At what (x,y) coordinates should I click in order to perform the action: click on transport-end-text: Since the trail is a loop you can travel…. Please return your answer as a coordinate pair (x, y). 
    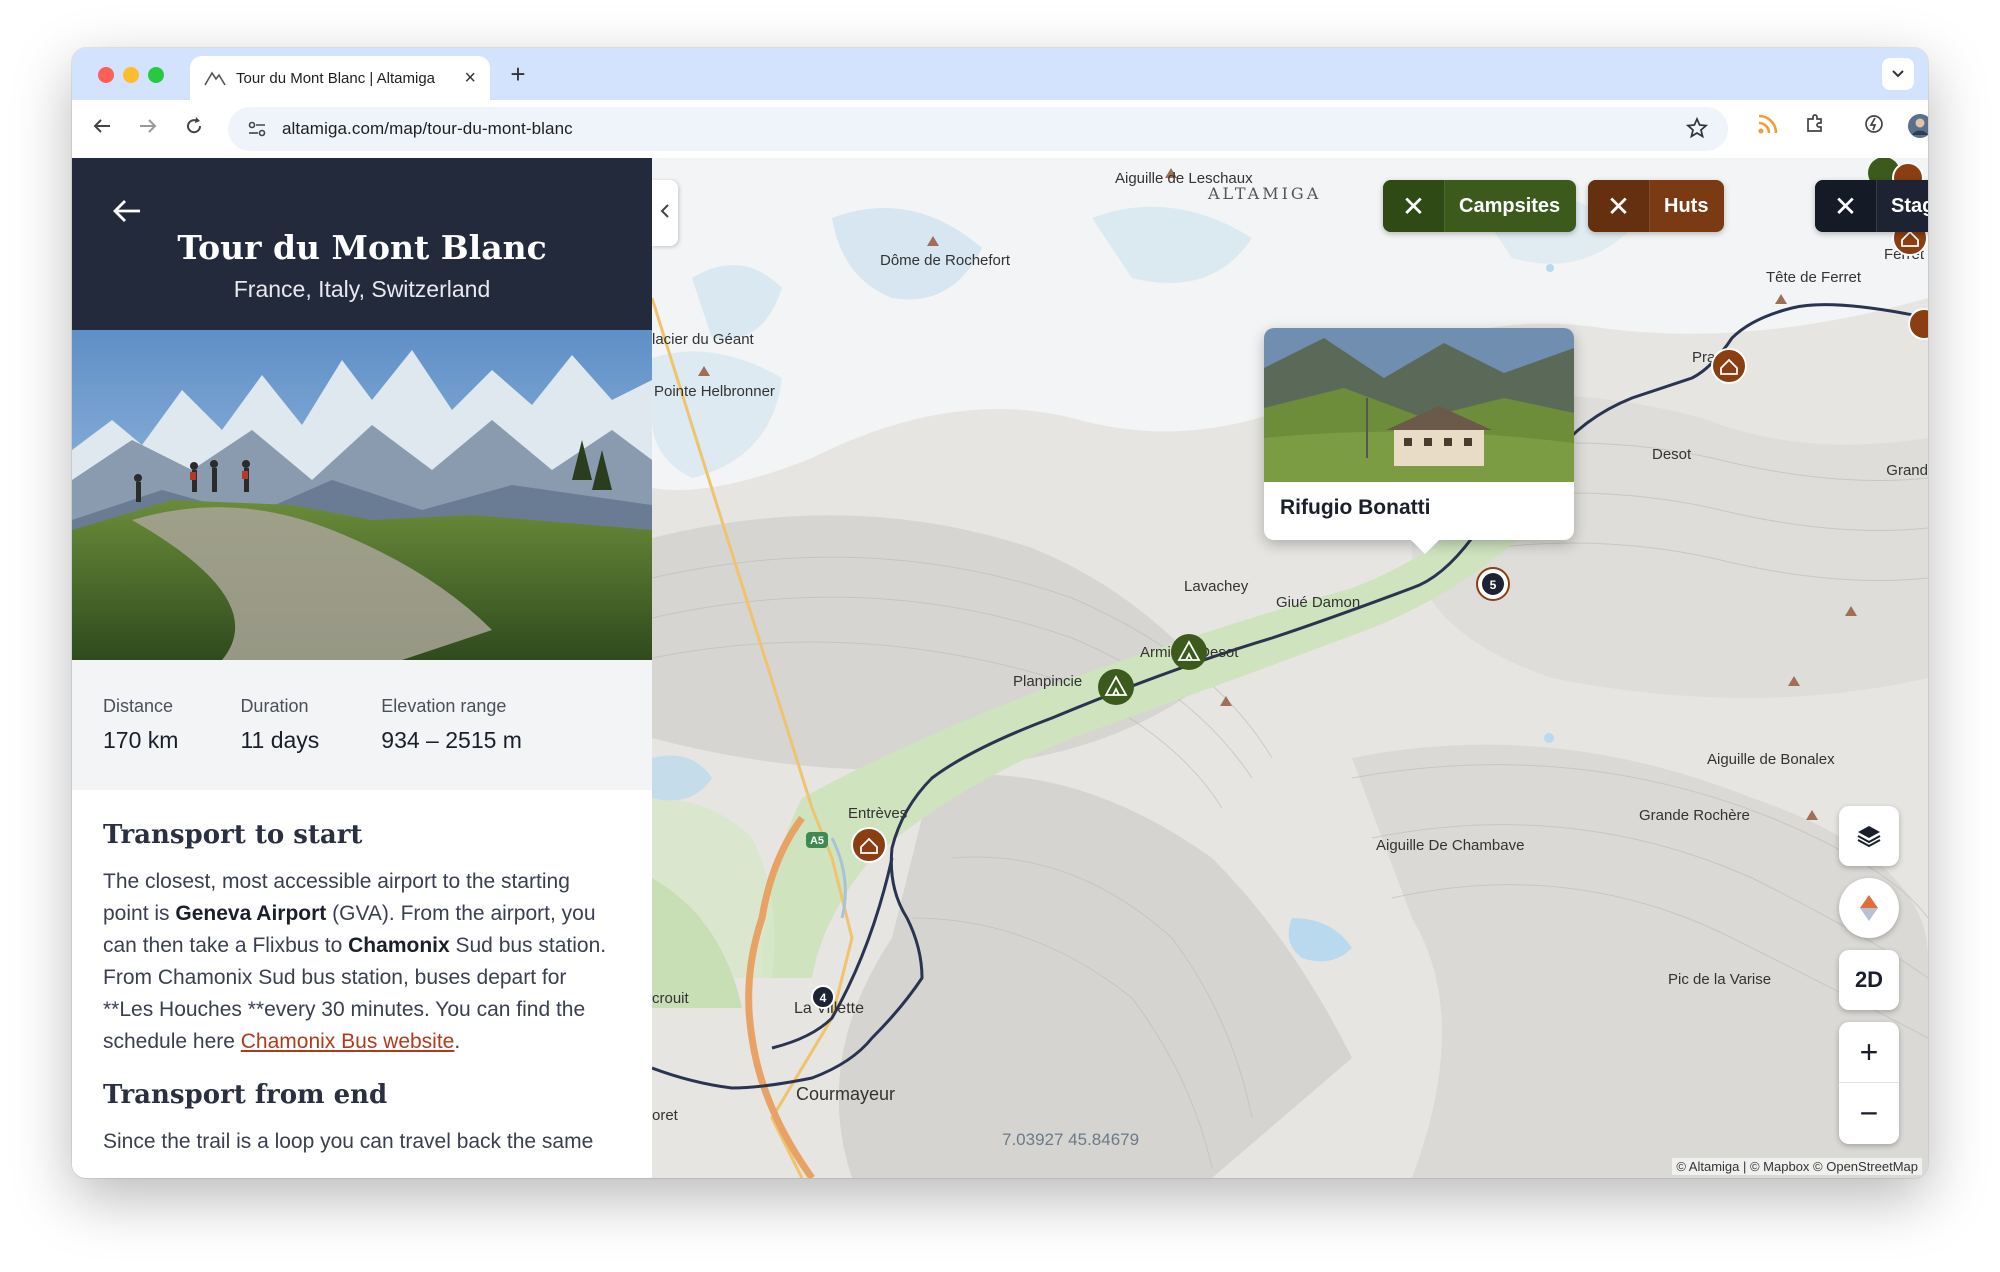
    Looking at the image, I should click on (348, 1141).